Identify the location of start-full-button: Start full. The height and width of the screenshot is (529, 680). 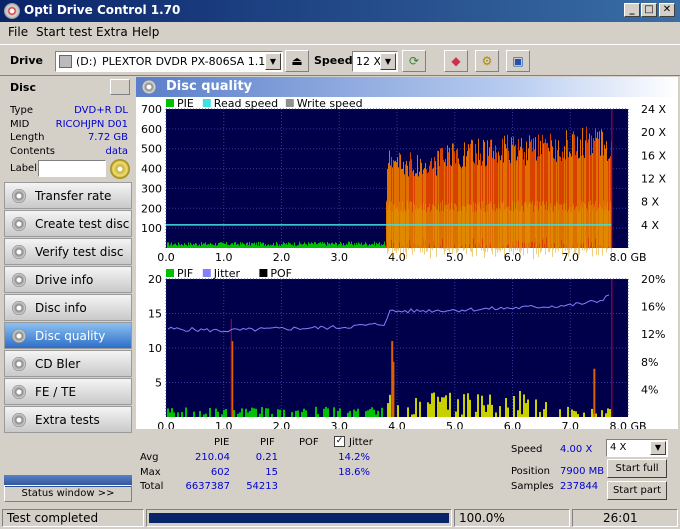
(637, 468).